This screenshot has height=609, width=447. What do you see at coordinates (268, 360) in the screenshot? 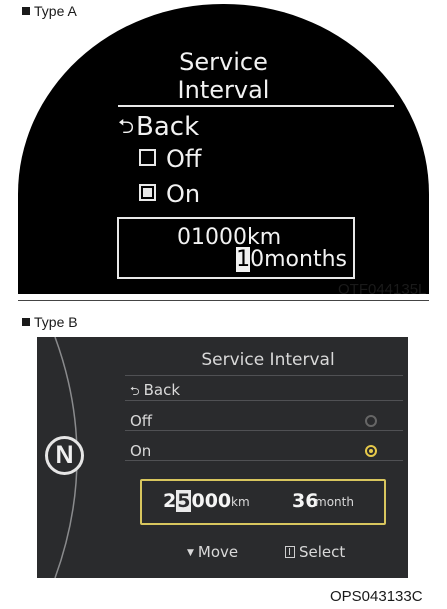
I see `type-b-title: Service Interval` at bounding box center [268, 360].